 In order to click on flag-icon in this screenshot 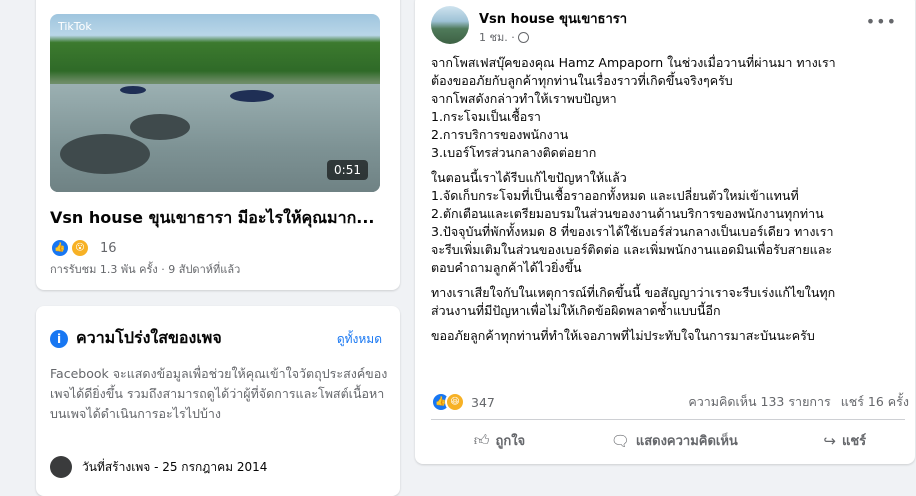, I will do `click(61, 467)`.